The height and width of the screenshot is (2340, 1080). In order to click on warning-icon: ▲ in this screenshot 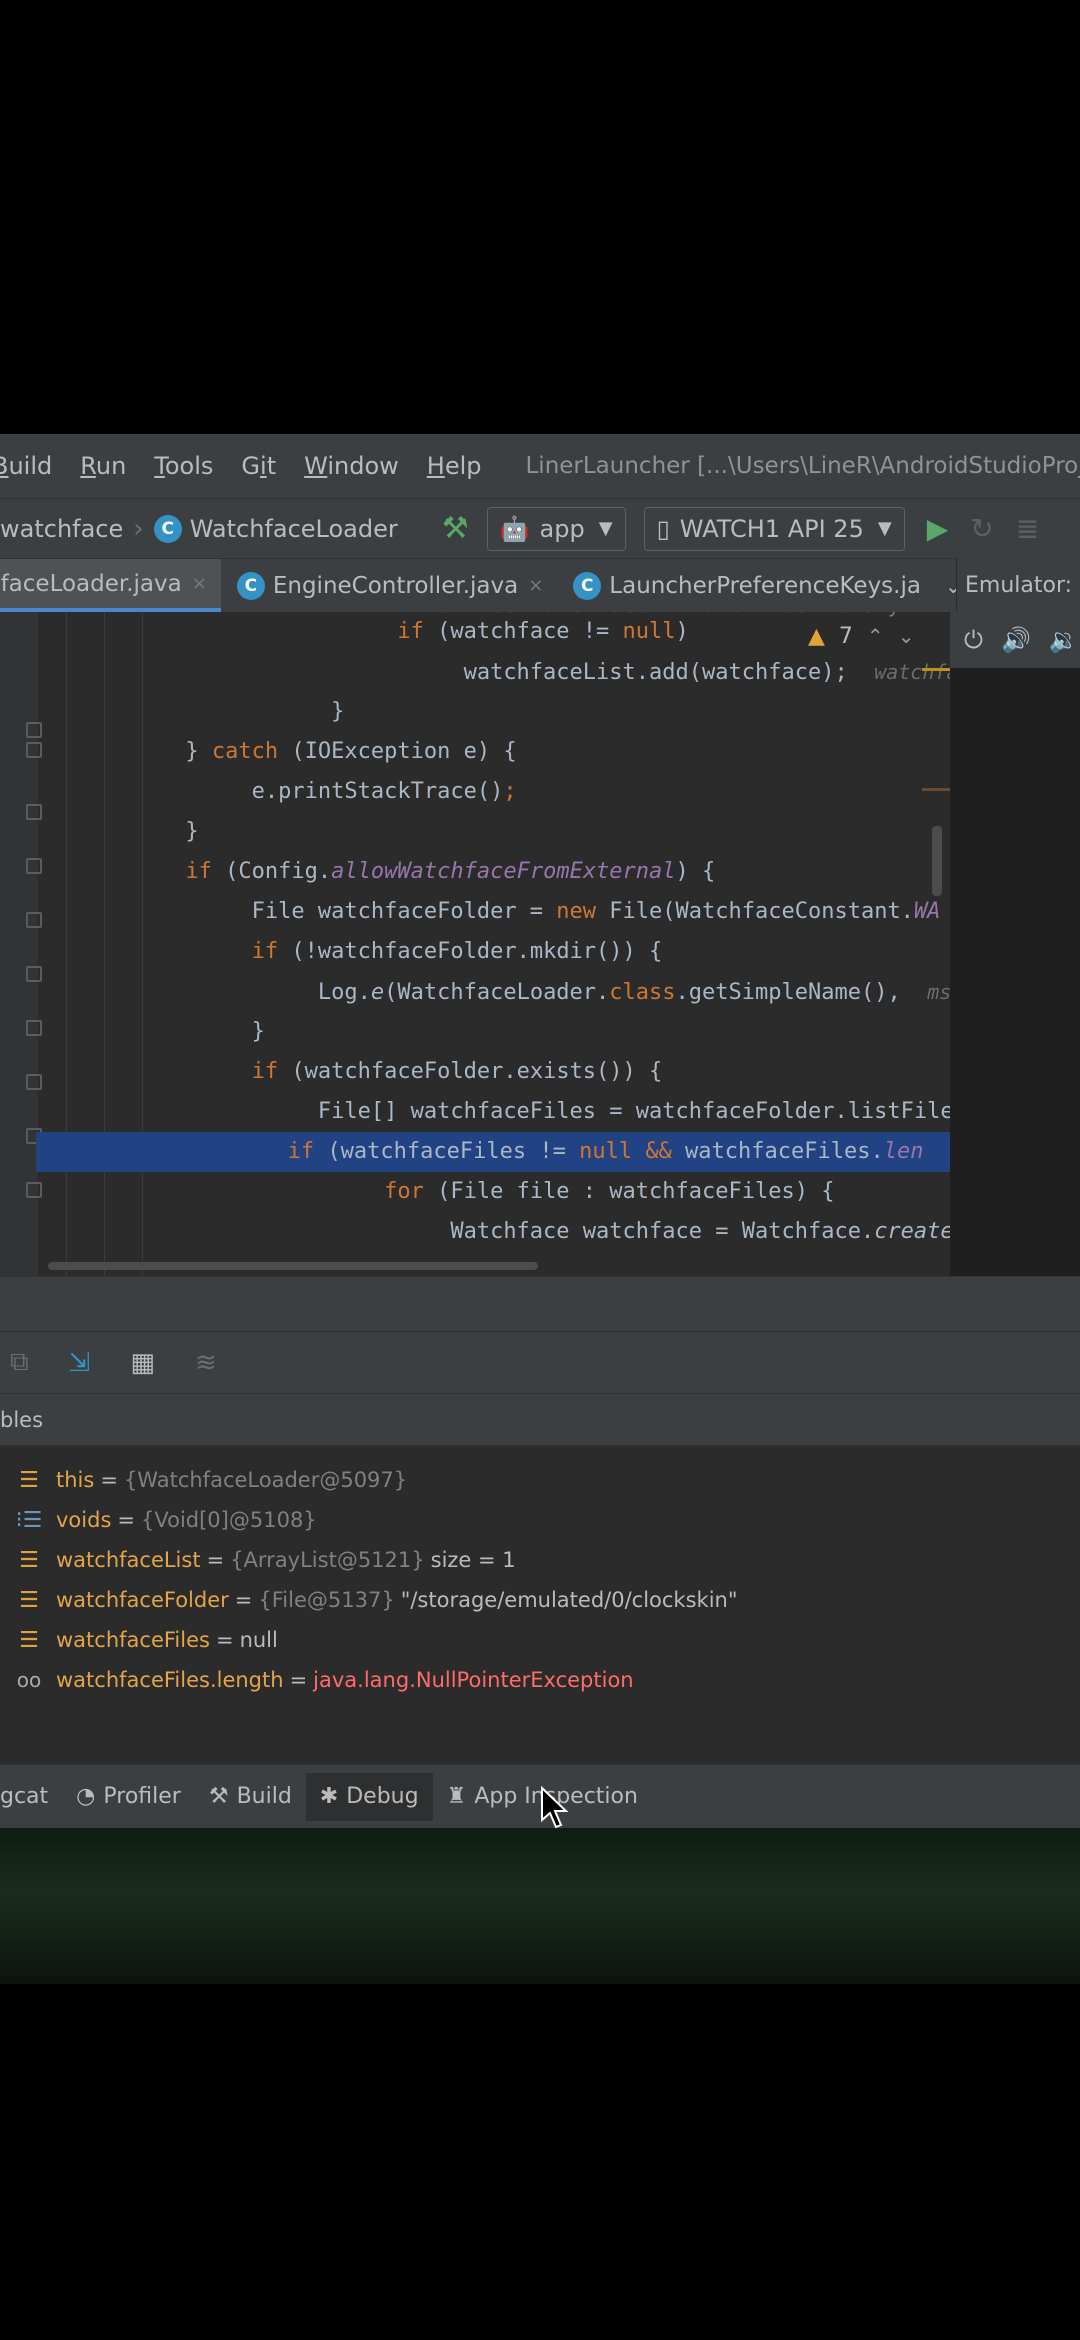, I will do `click(816, 636)`.